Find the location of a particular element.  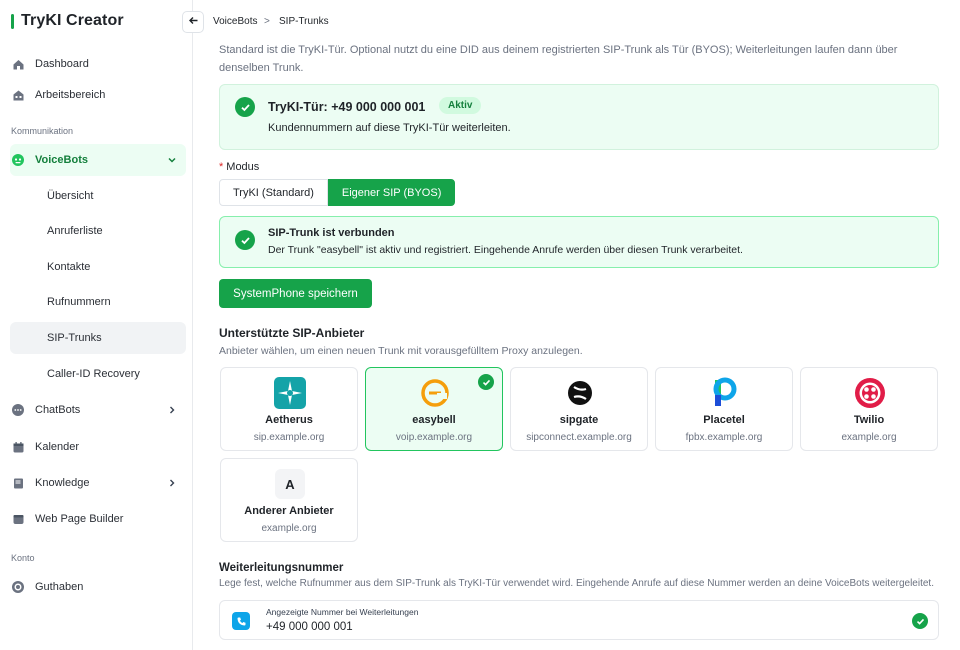

mode-label: * Modus is located at coordinates (239, 167).